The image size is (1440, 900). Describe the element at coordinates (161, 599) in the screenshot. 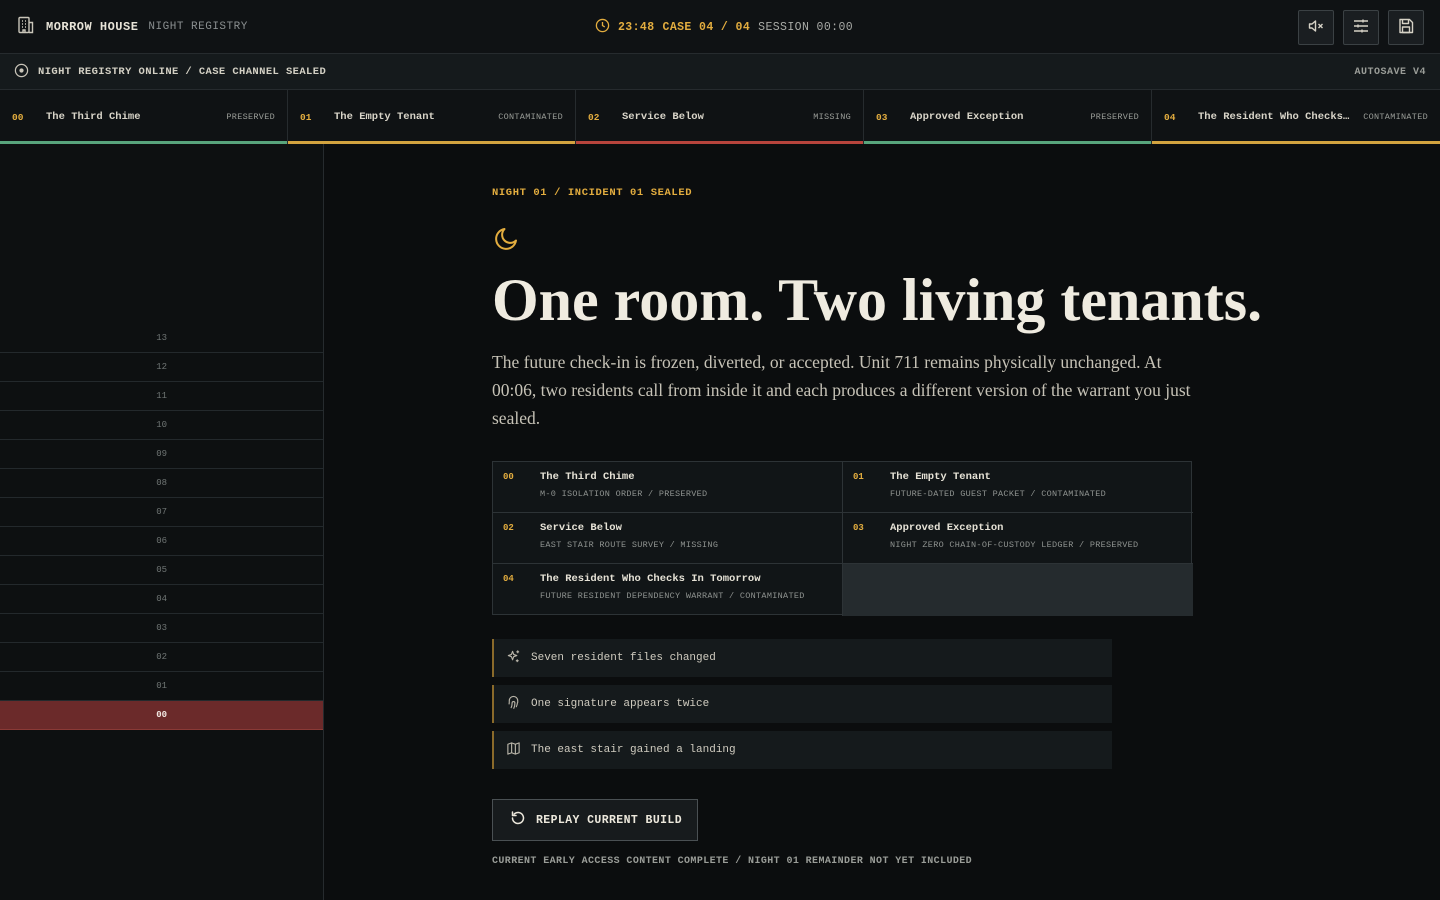

I see `floor-row-04: 04` at that location.